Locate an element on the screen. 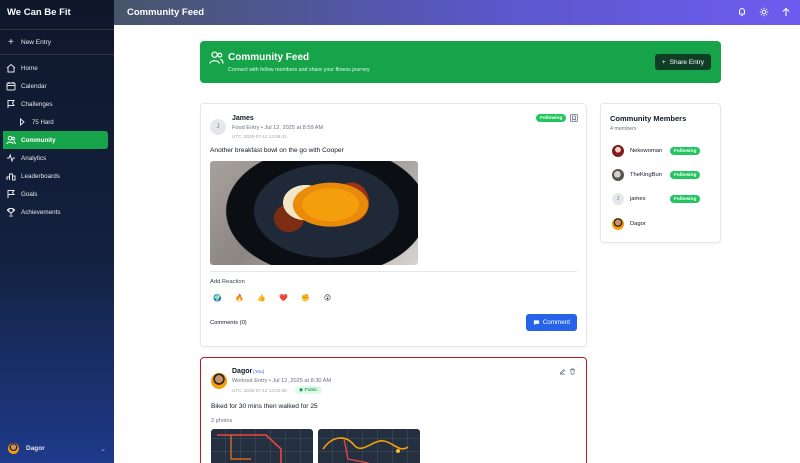 Image resolution: width=800 pixels, height=463 pixels. sidebar-item-leaderboards: Leaderboards is located at coordinates (54, 176).